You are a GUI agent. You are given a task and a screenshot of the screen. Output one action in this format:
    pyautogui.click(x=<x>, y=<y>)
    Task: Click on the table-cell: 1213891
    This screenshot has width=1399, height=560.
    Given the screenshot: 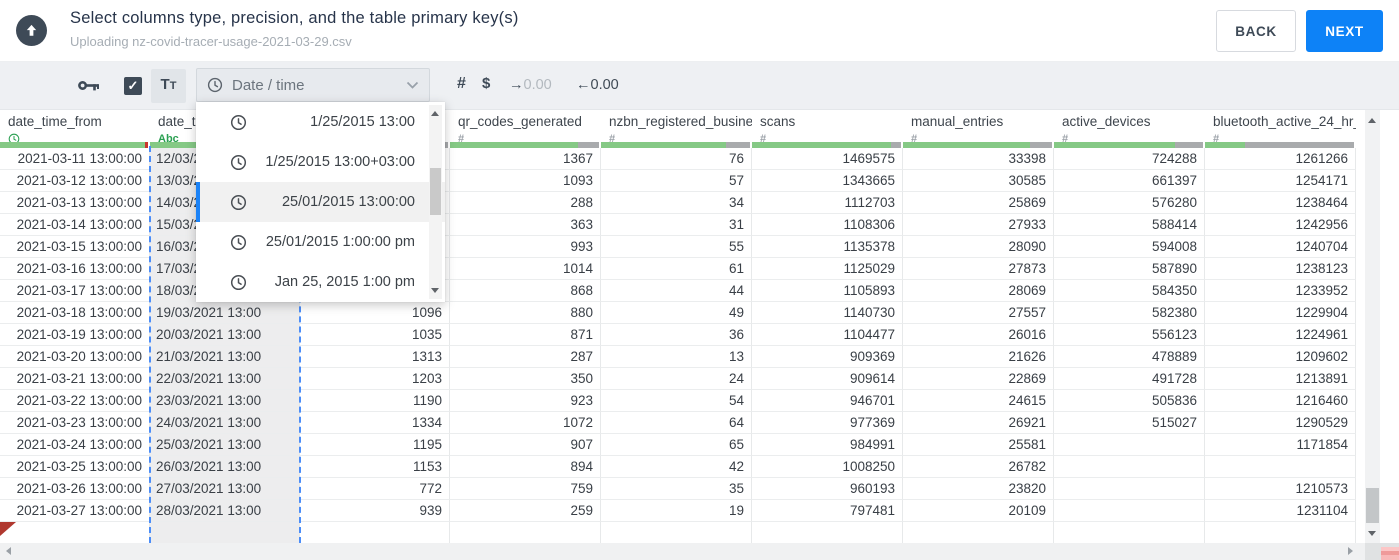 What is the action you would take?
    pyautogui.click(x=1280, y=379)
    